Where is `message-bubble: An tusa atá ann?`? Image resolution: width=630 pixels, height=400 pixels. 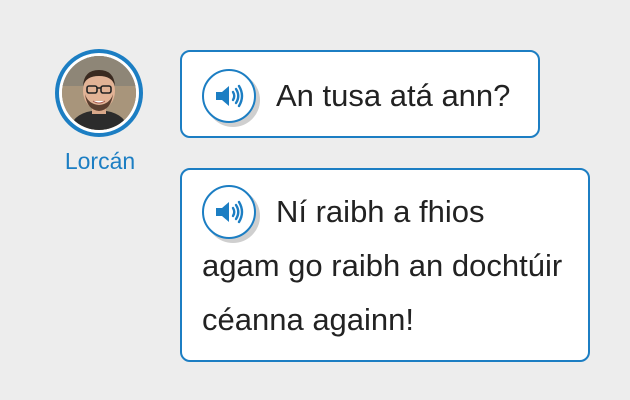
message-bubble: An tusa atá ann? is located at coordinates (360, 94).